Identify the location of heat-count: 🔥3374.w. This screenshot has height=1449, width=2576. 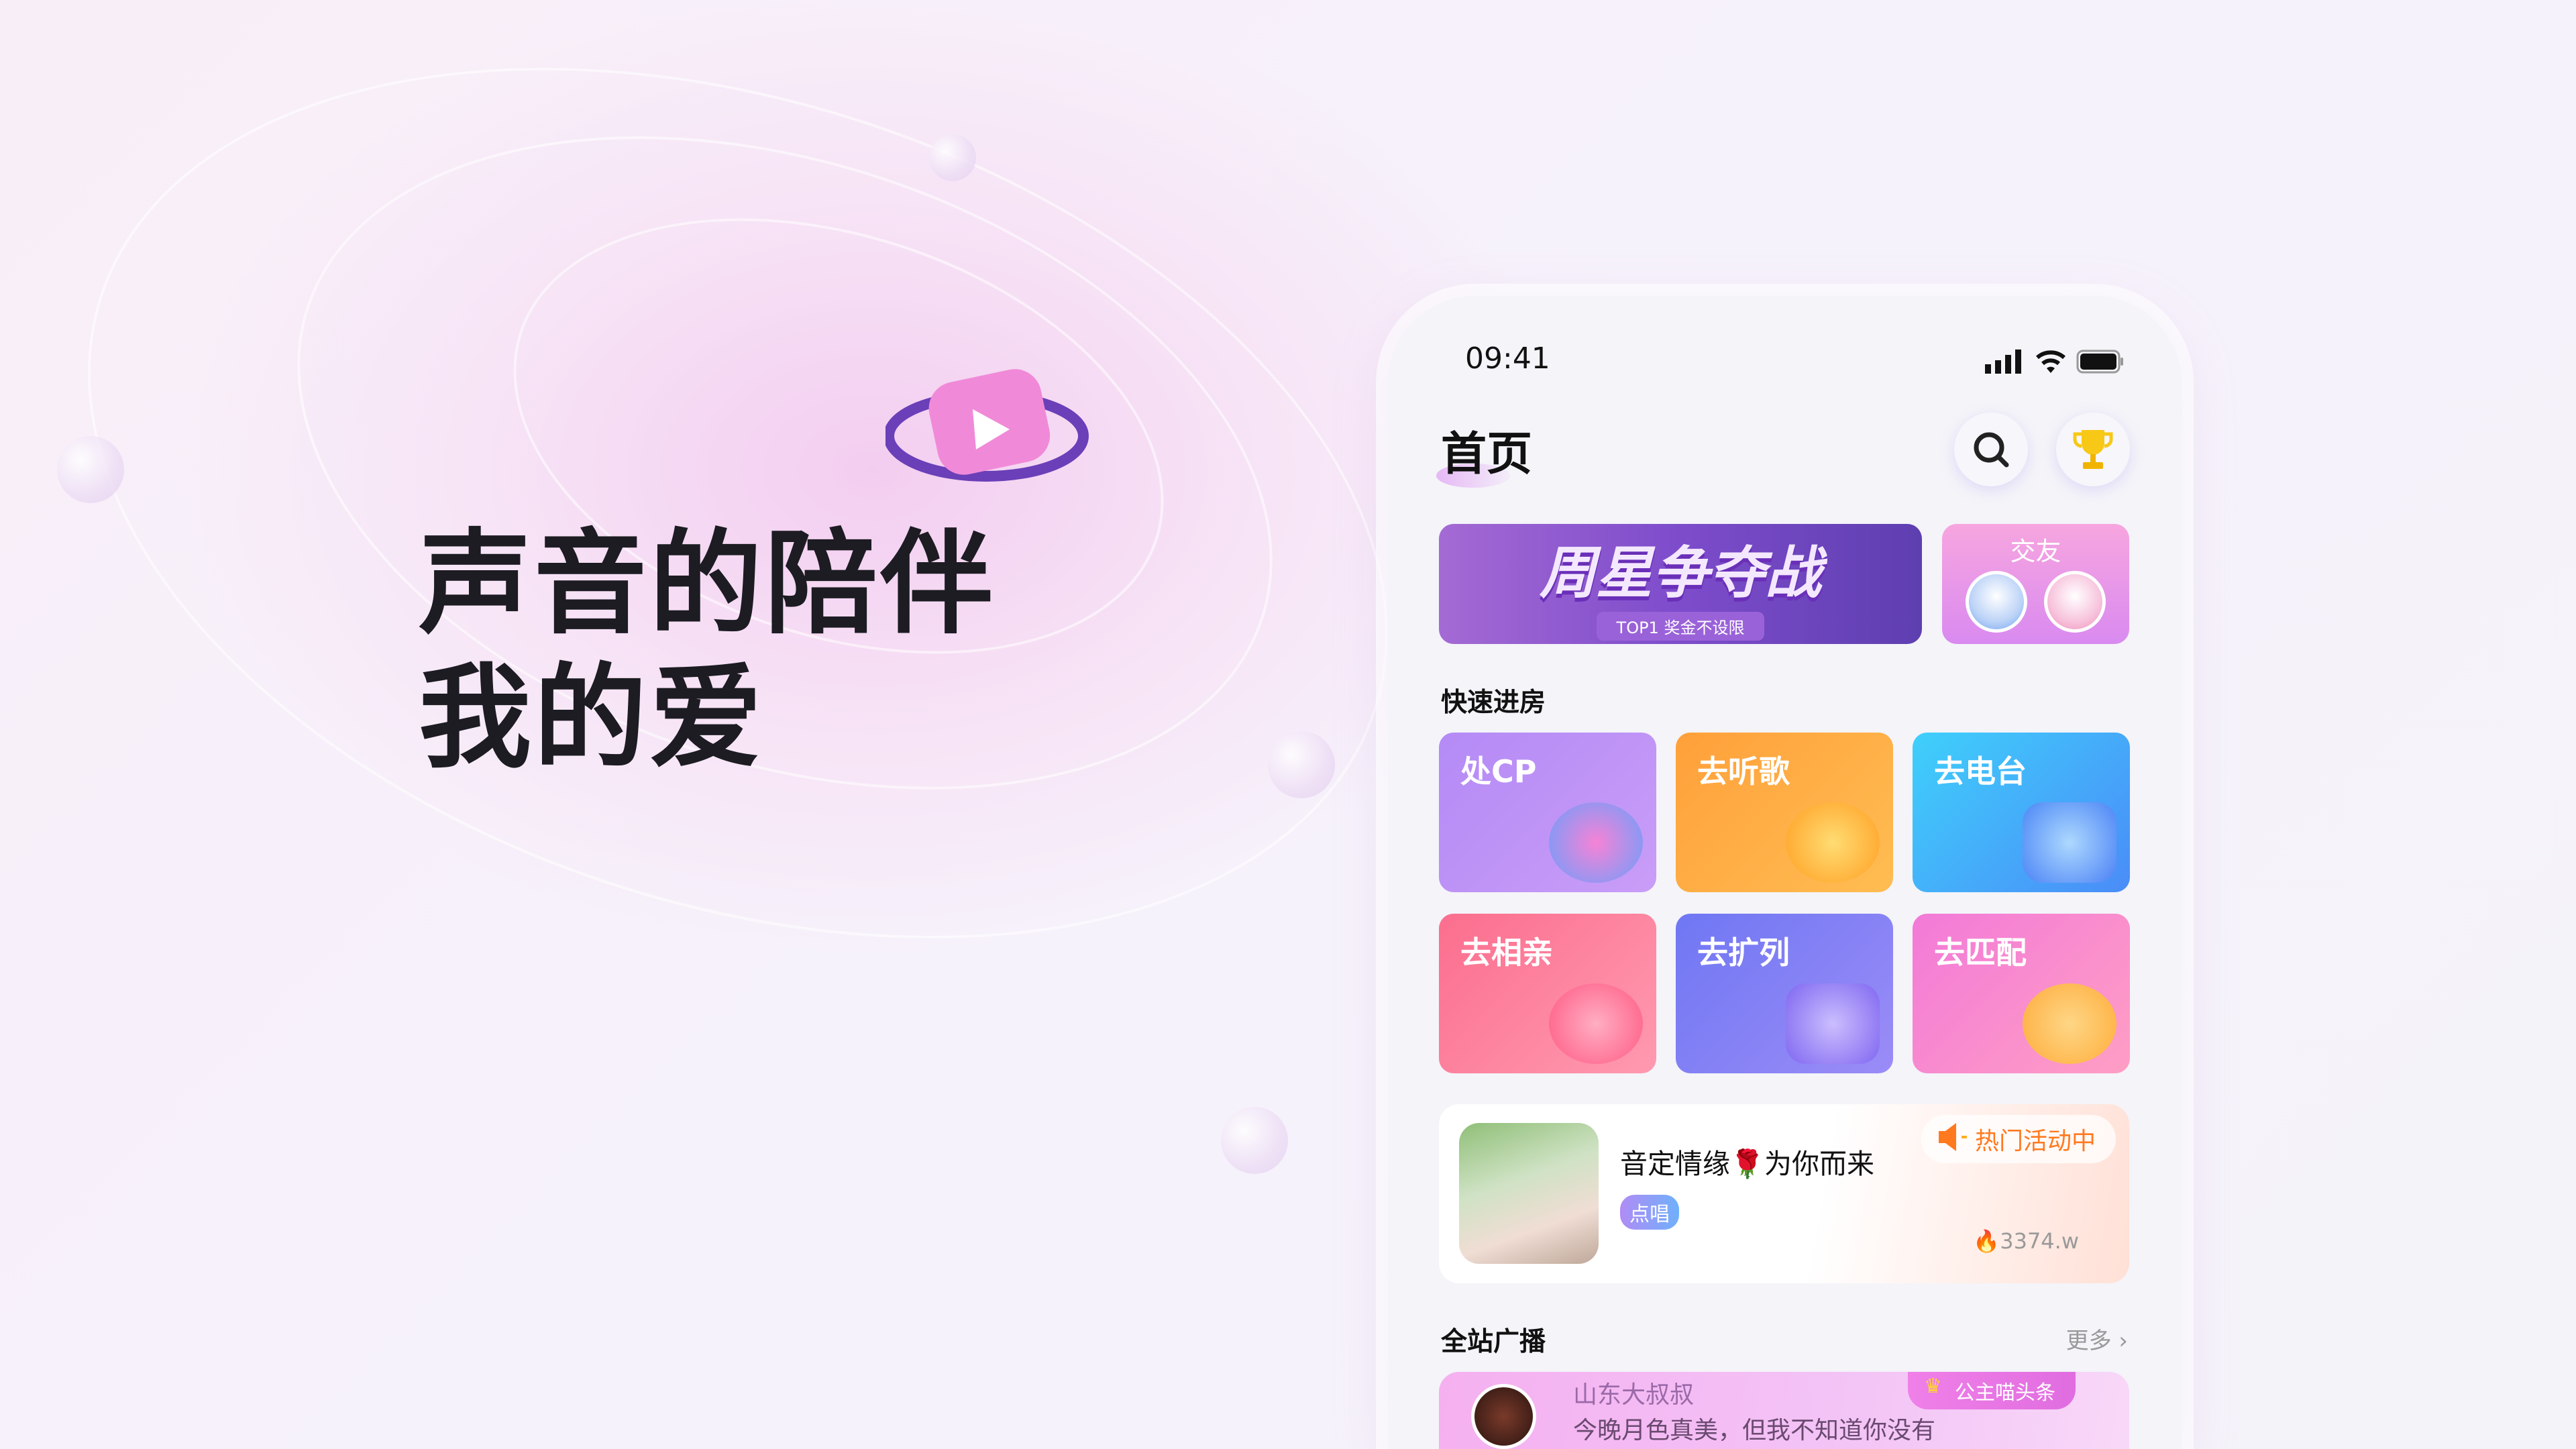
(2026, 1241).